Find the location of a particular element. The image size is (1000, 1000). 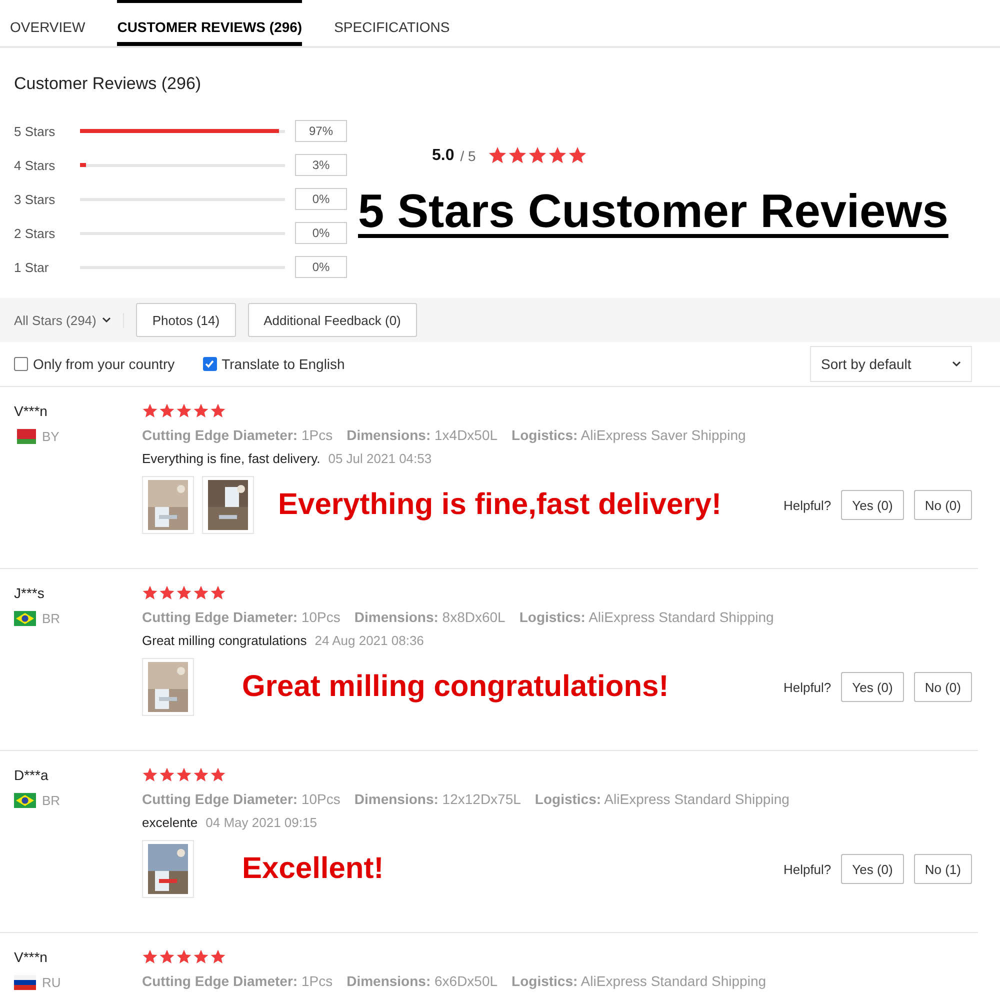

headline: 5 Stars Customer Reviews is located at coordinates (653, 210).